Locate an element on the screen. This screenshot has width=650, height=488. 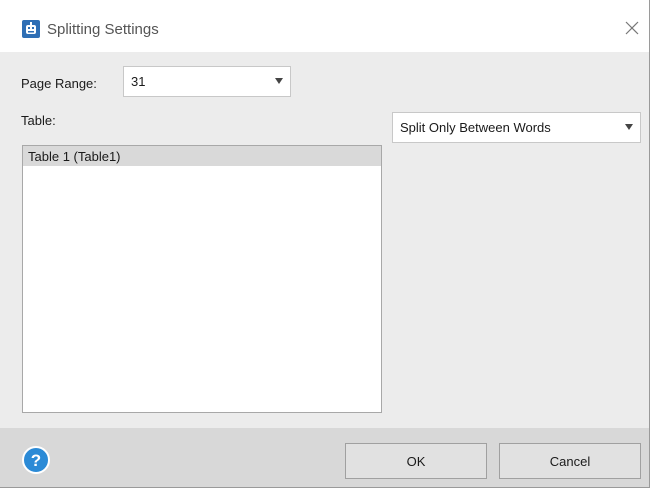
window-title: Splitting Settings is located at coordinates (103, 29).